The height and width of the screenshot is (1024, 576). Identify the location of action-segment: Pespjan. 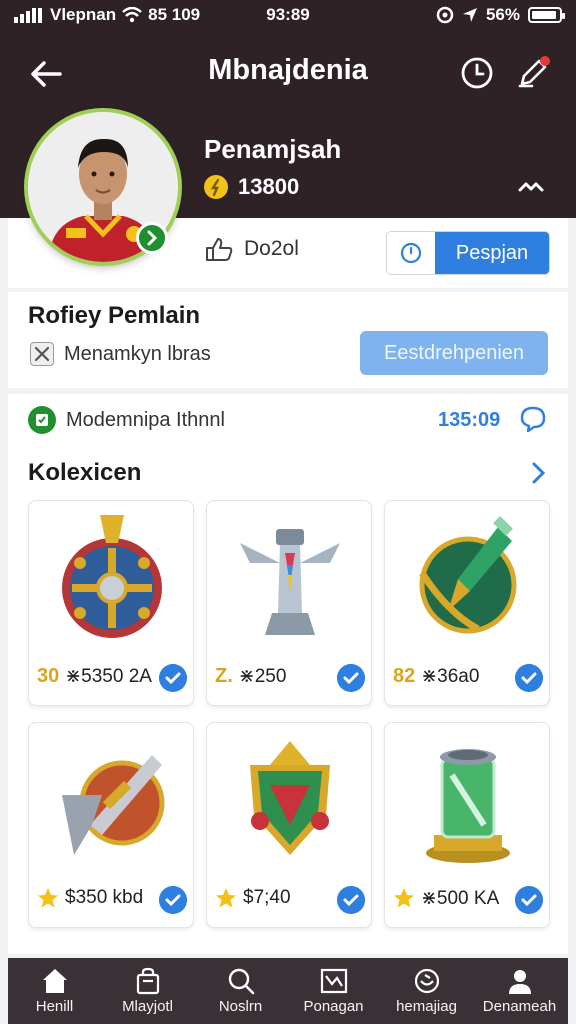
(468, 253).